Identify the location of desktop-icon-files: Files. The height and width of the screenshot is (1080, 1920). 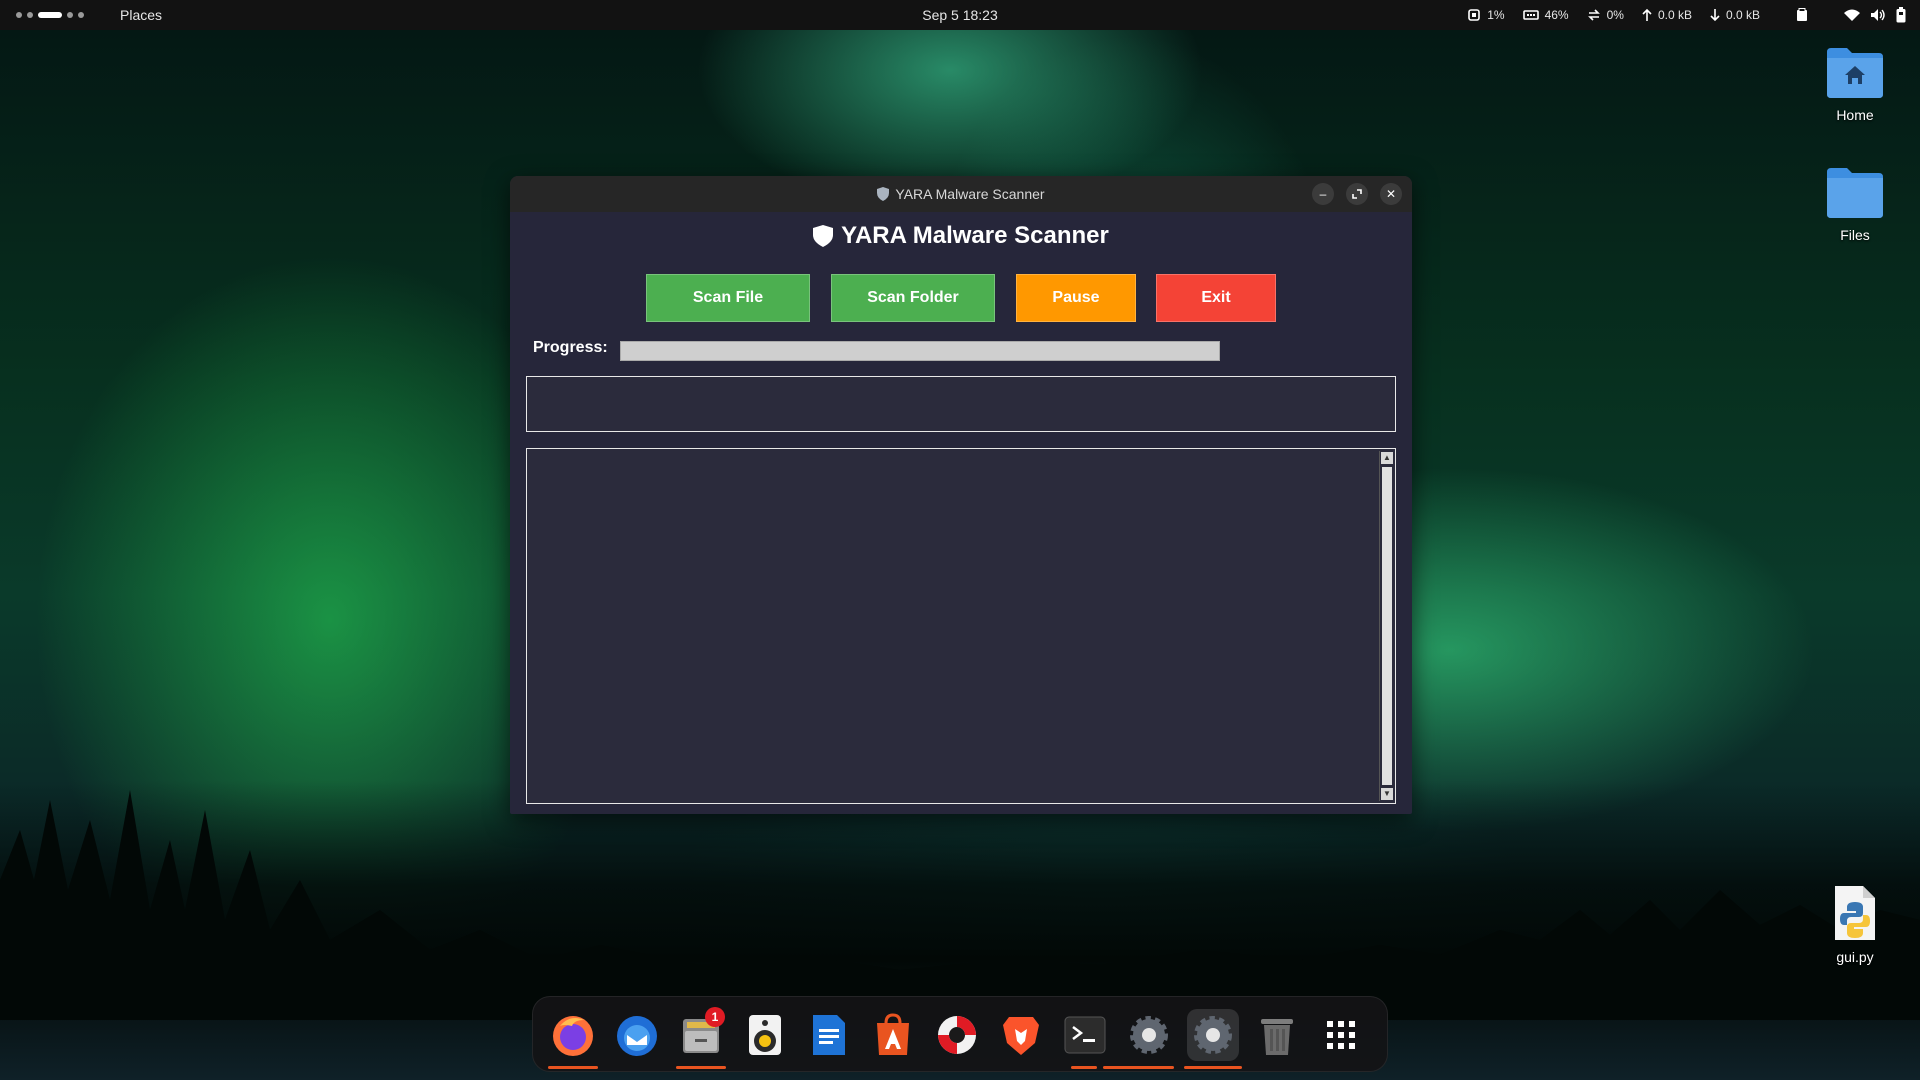
(1855, 203).